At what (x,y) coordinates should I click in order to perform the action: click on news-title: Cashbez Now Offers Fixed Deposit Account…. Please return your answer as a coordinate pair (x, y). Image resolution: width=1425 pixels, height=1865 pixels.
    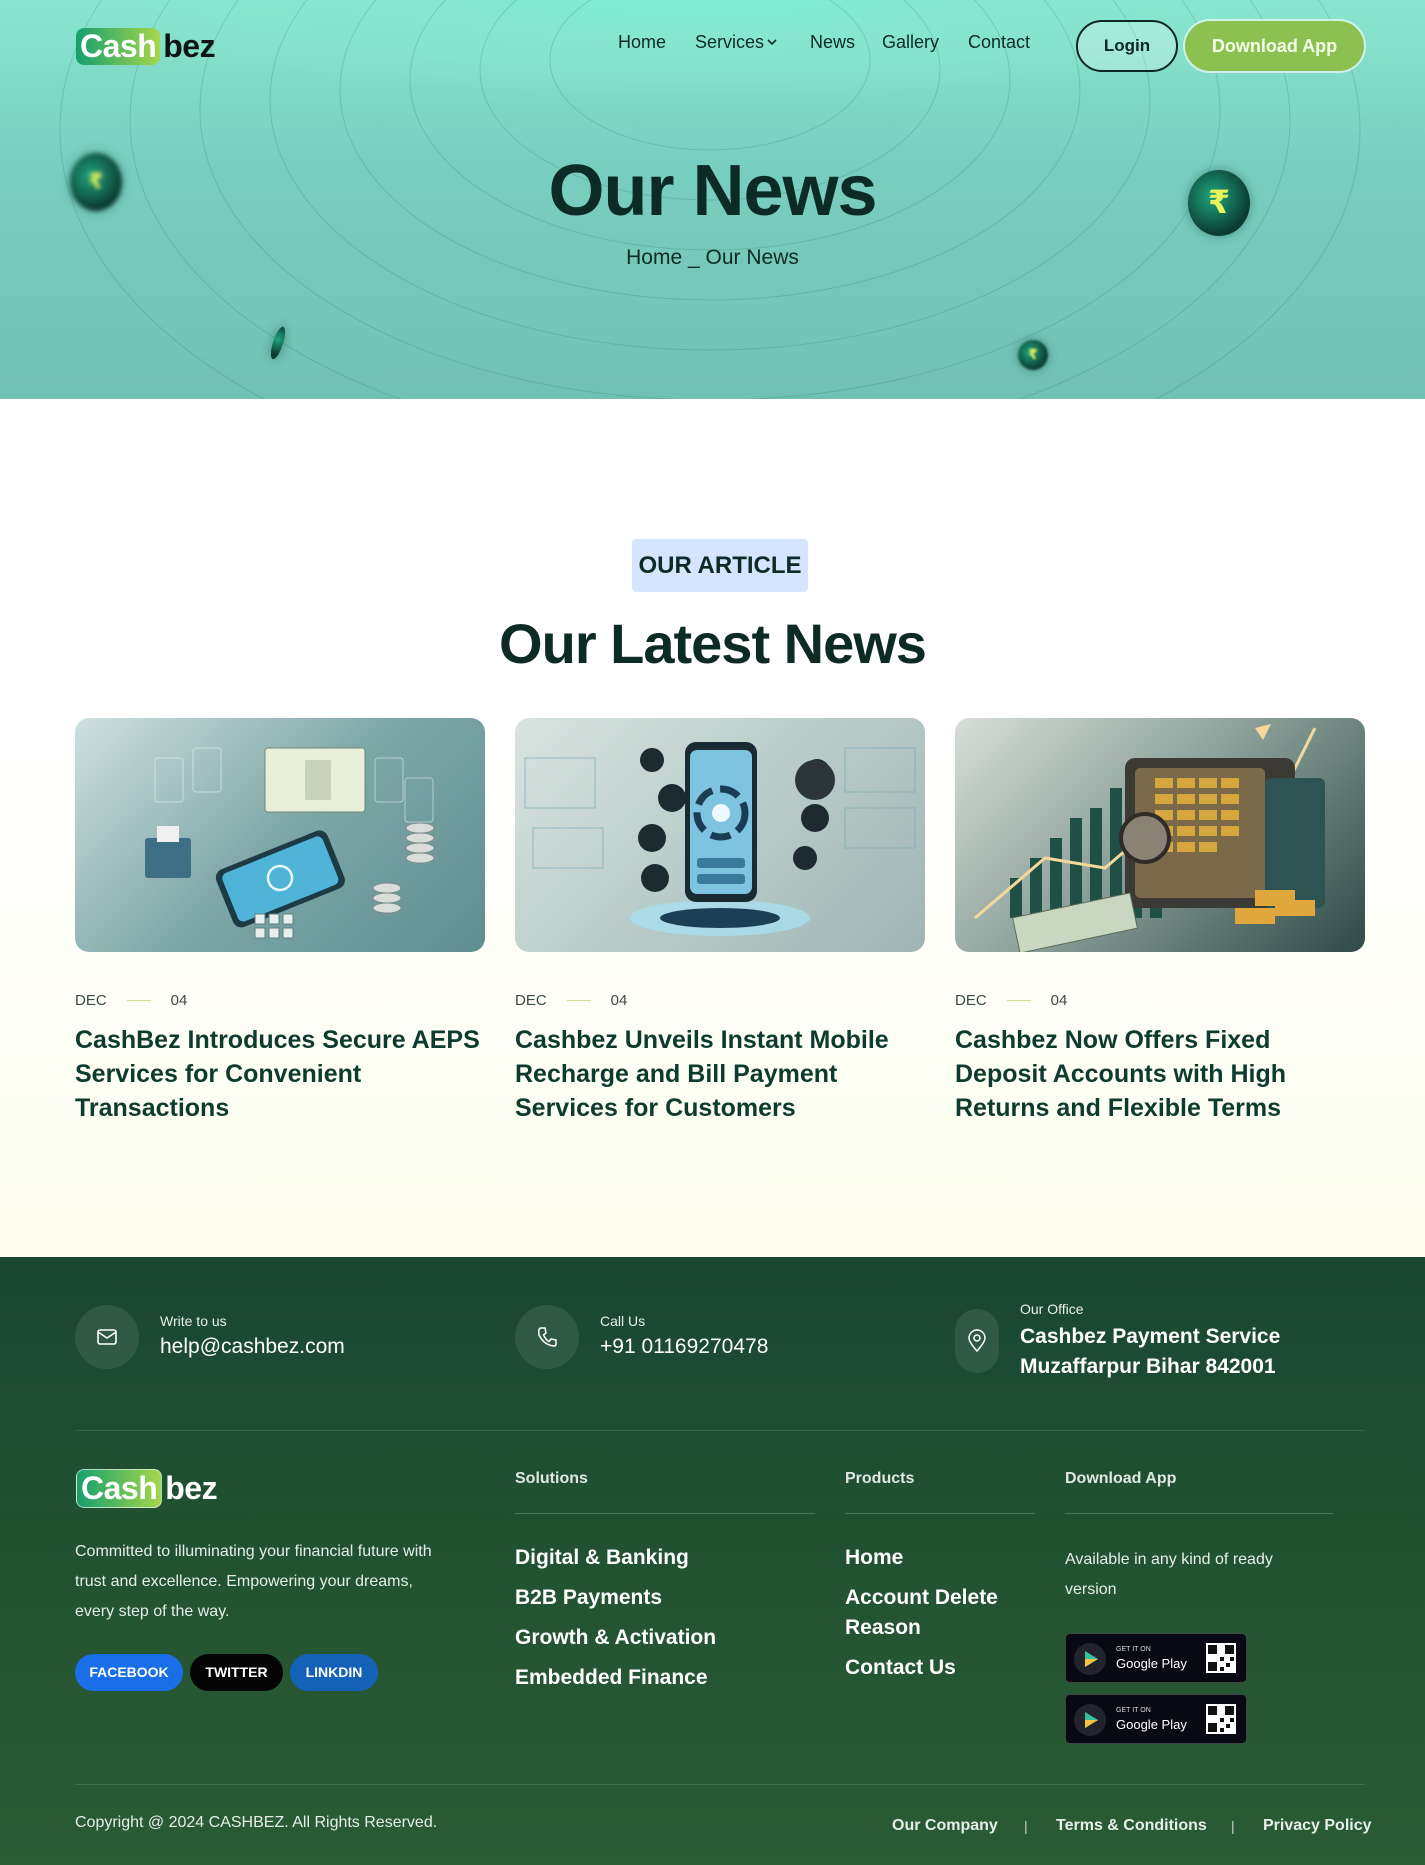
    Looking at the image, I should click on (1160, 1074).